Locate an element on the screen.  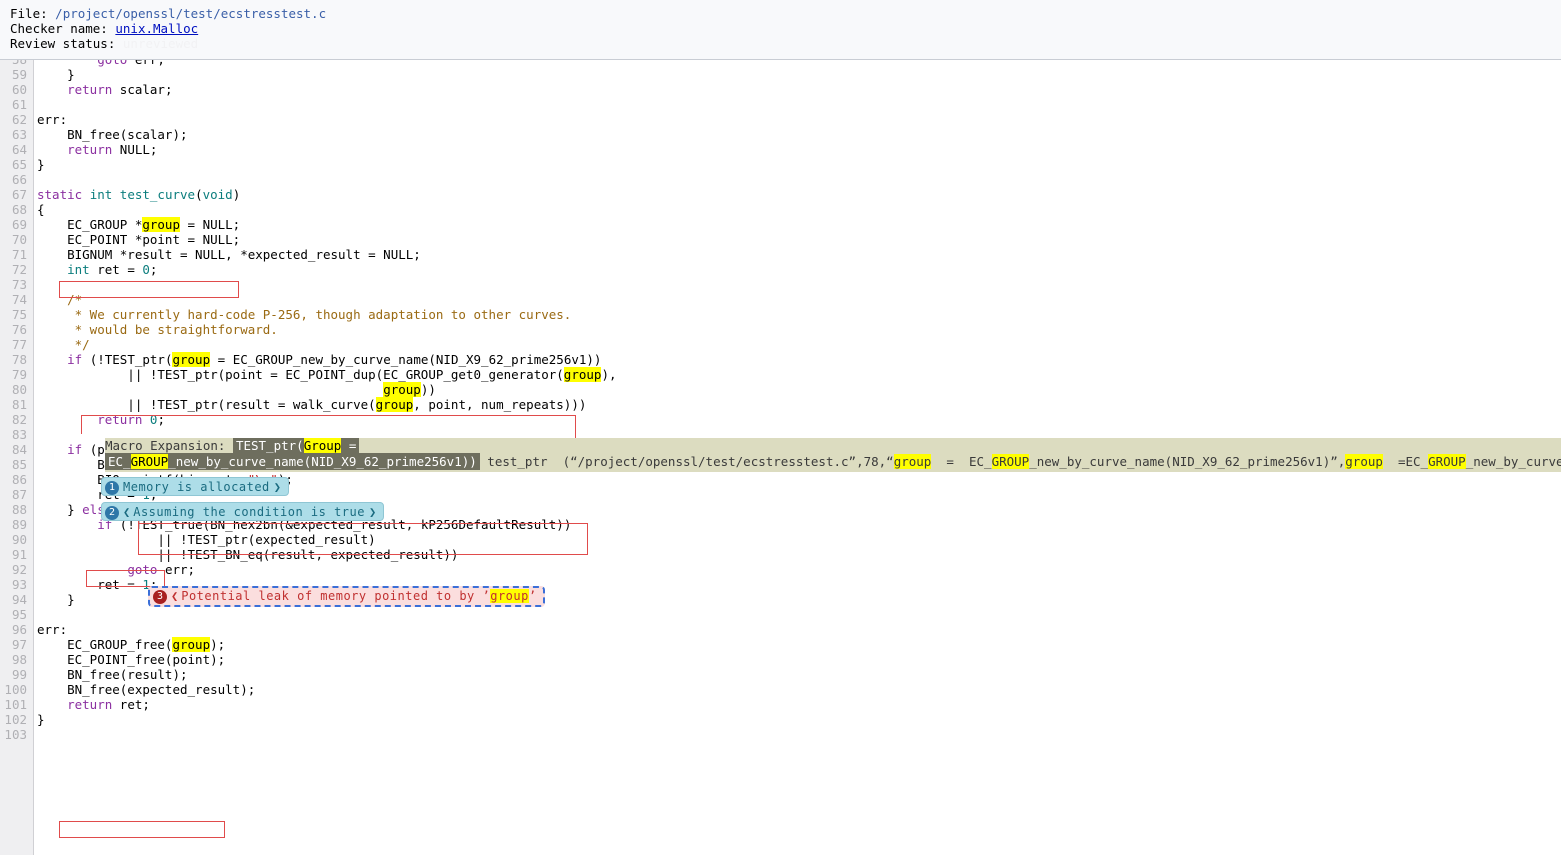
line-content: ret = 1; is located at coordinates (97, 584).